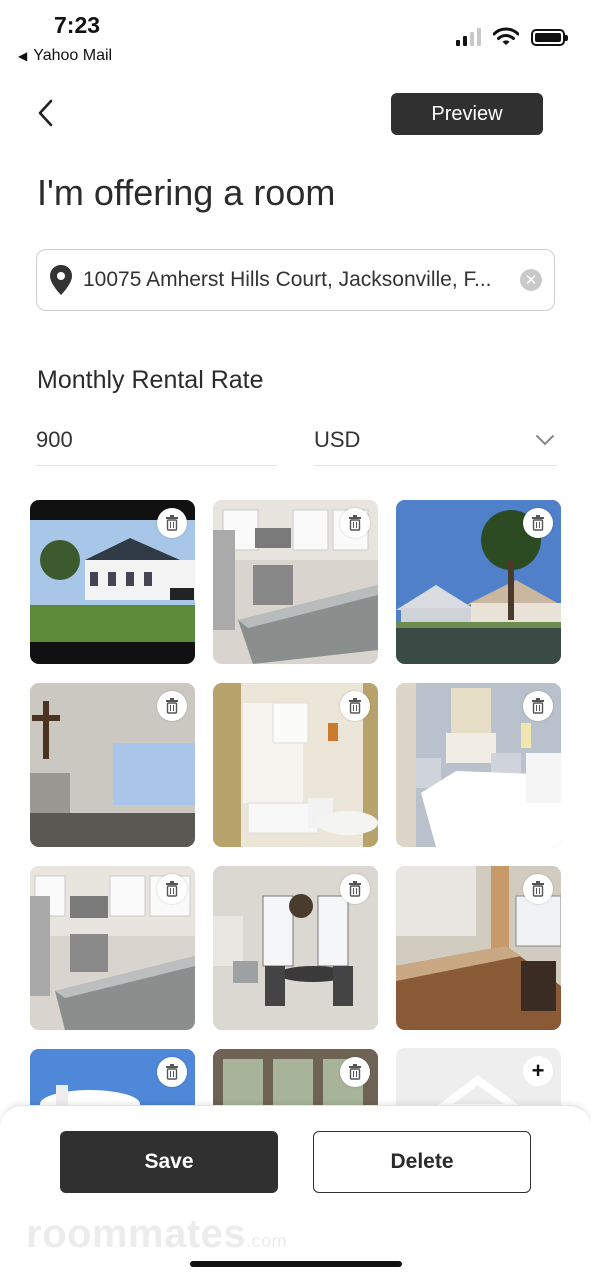 The height and width of the screenshot is (1280, 591). I want to click on address-input, so click(297, 280).